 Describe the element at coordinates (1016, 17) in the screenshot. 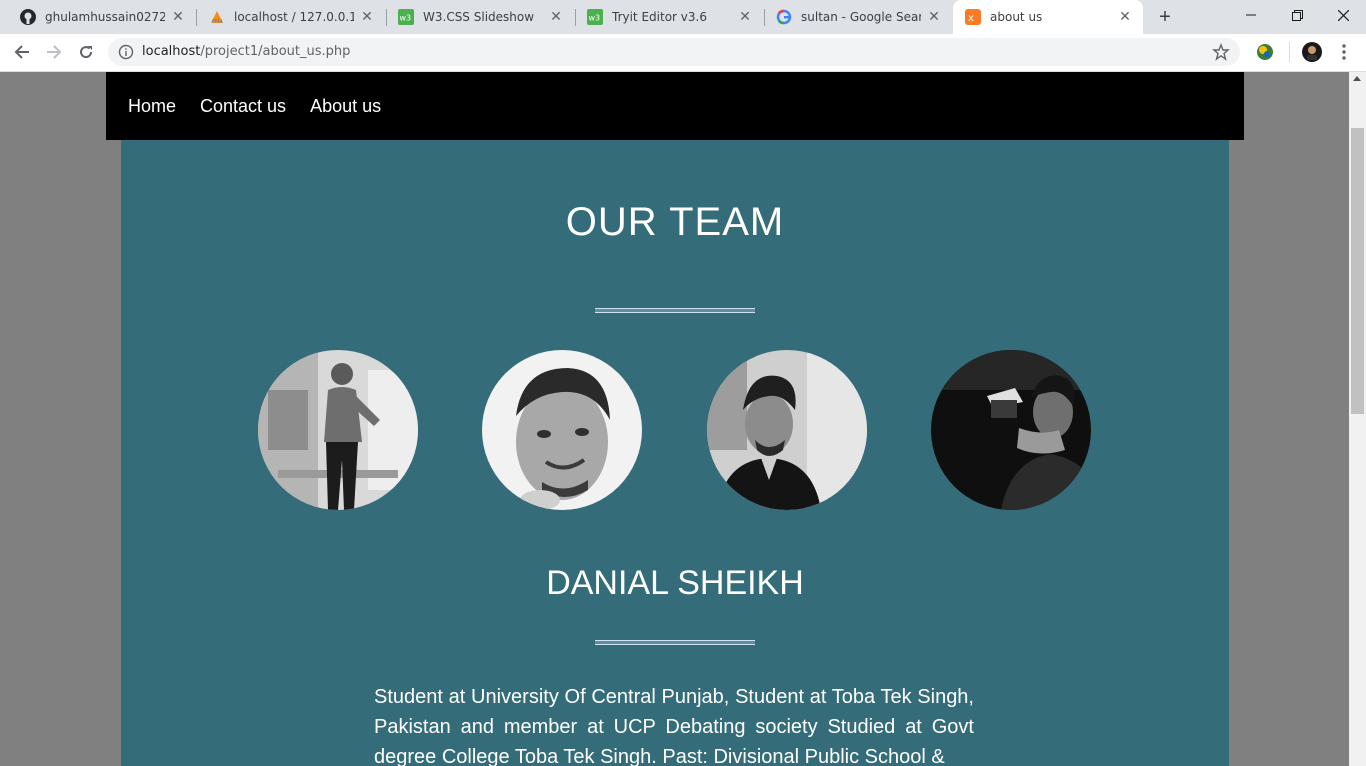

I see `tab-title: about us` at that location.